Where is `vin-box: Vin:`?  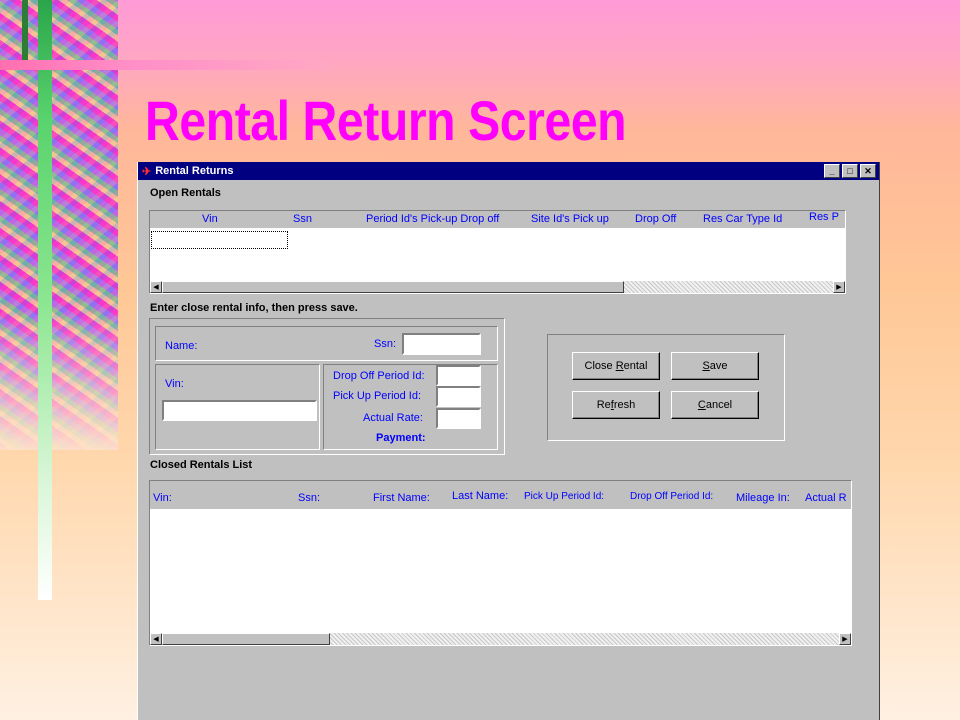
vin-box: Vin: is located at coordinates (237, 407).